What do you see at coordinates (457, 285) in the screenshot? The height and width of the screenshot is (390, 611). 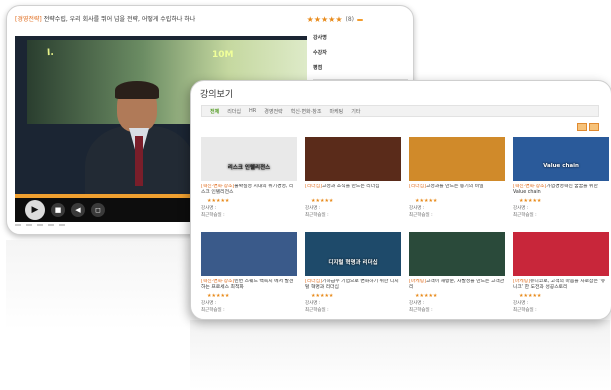 I see `lecture-card-title: [마케팅]고객이 재방문, 자발성을 만드는 고객관리` at bounding box center [457, 285].